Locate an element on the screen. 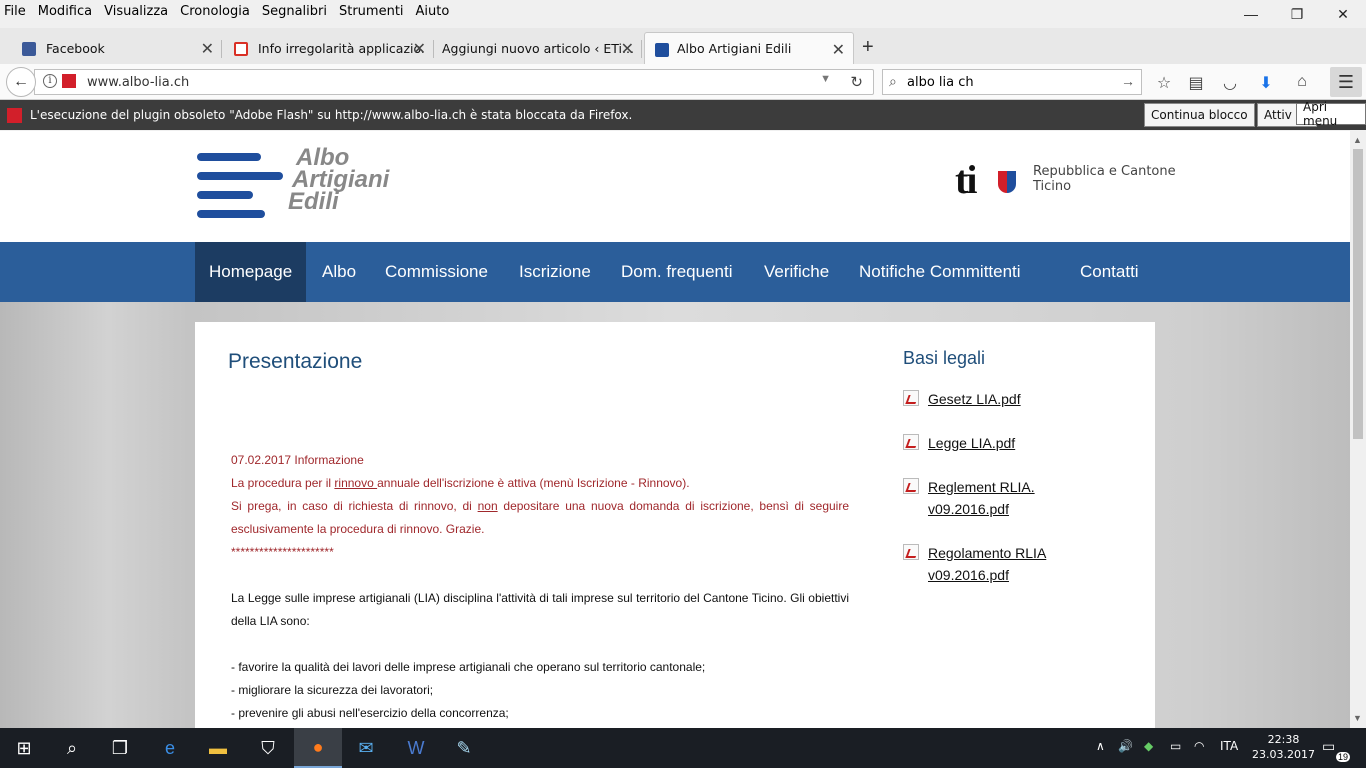 The height and width of the screenshot is (768, 1366). tab-albo-artigiani: Albo Artigiani Edili ✕ is located at coordinates (749, 48).